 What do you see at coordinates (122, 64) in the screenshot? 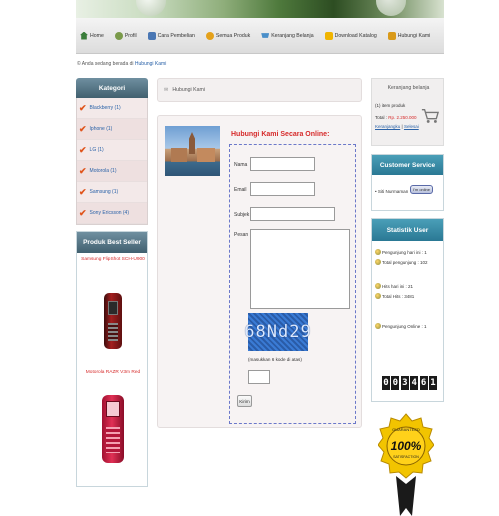
I see `breadcrumb: © Anda sedang berada di Hubungi Kami` at bounding box center [122, 64].